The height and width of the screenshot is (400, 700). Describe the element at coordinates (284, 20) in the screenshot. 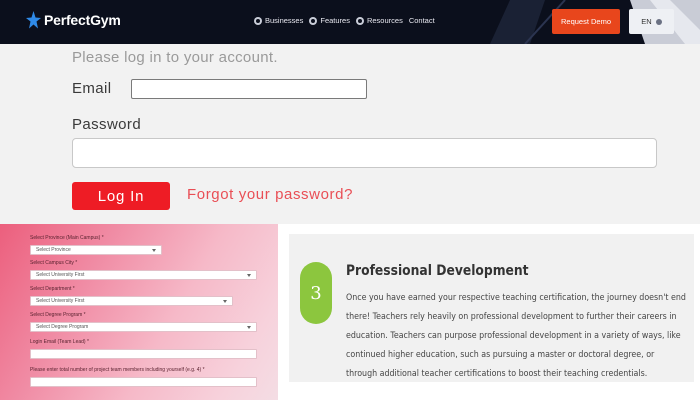

I see `nav-item-label: Businesses` at that location.